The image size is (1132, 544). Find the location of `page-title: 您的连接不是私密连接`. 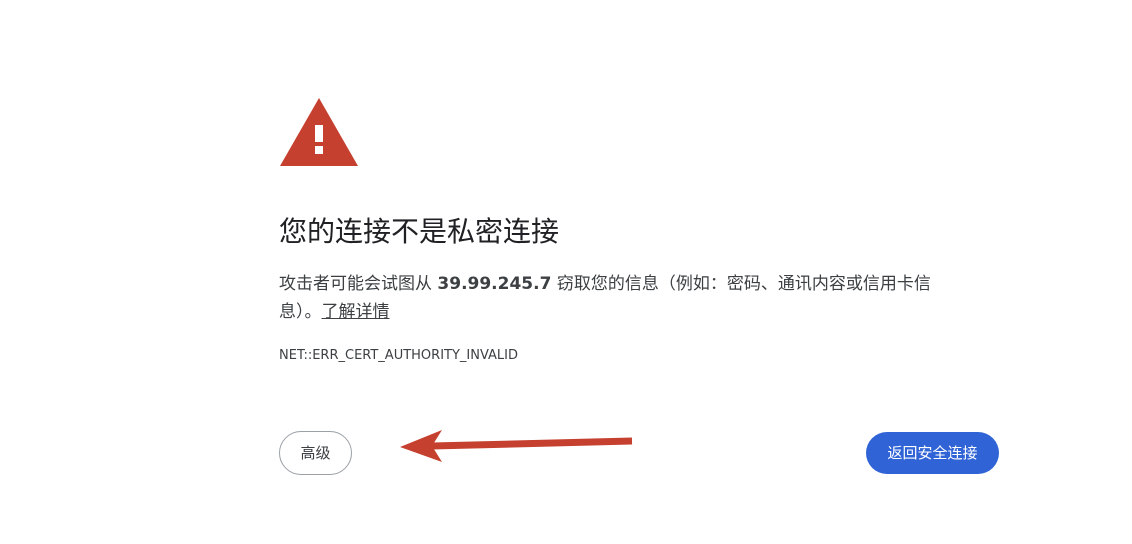

page-title: 您的连接不是私密连接 is located at coordinates (419, 231).